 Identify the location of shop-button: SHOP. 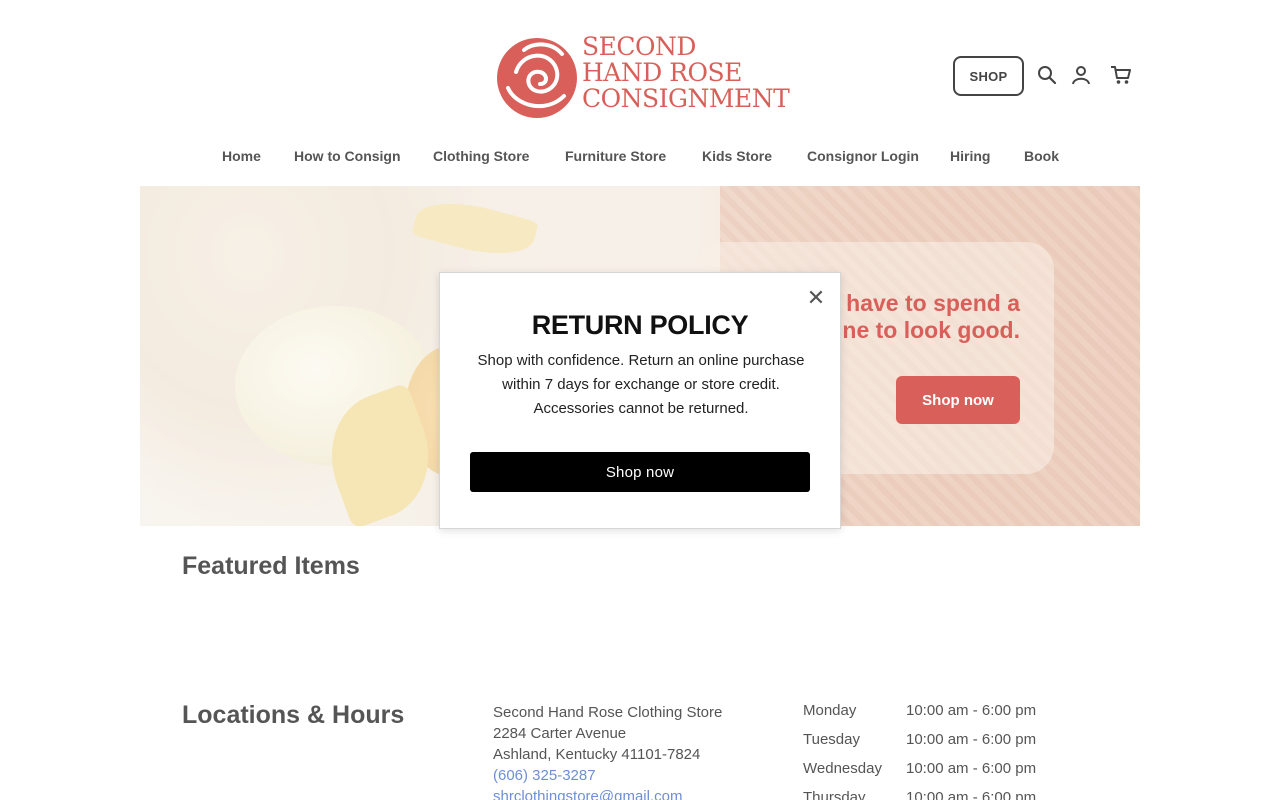
(988, 76).